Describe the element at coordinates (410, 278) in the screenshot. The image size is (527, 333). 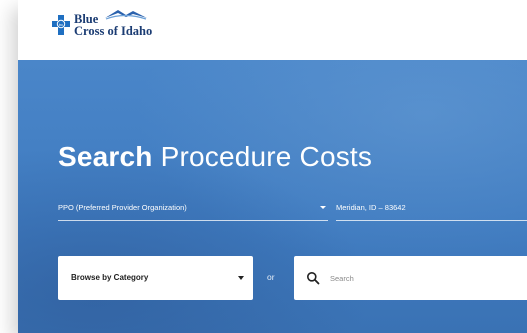
I see `procedure-search-input: Search` at that location.